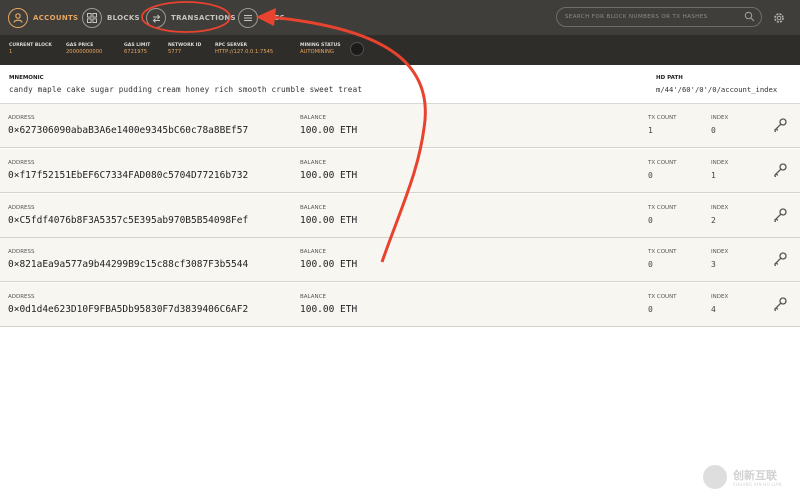 The image size is (800, 500). What do you see at coordinates (755, 475) in the screenshot?
I see `watermark-text: 创新互联` at bounding box center [755, 475].